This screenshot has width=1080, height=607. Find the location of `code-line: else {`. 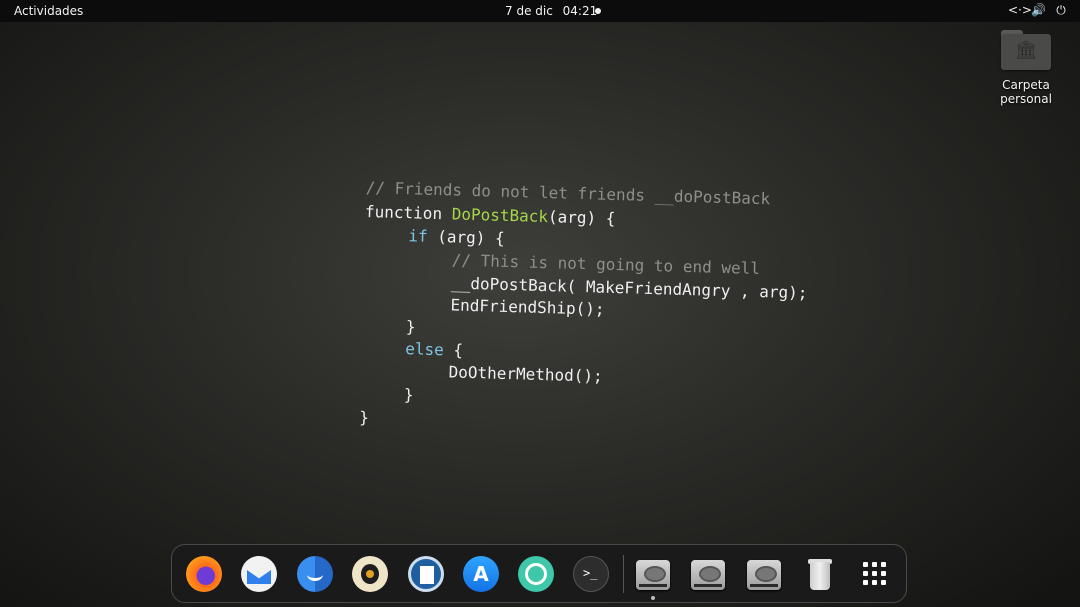

code-line: else { is located at coordinates (434, 349).